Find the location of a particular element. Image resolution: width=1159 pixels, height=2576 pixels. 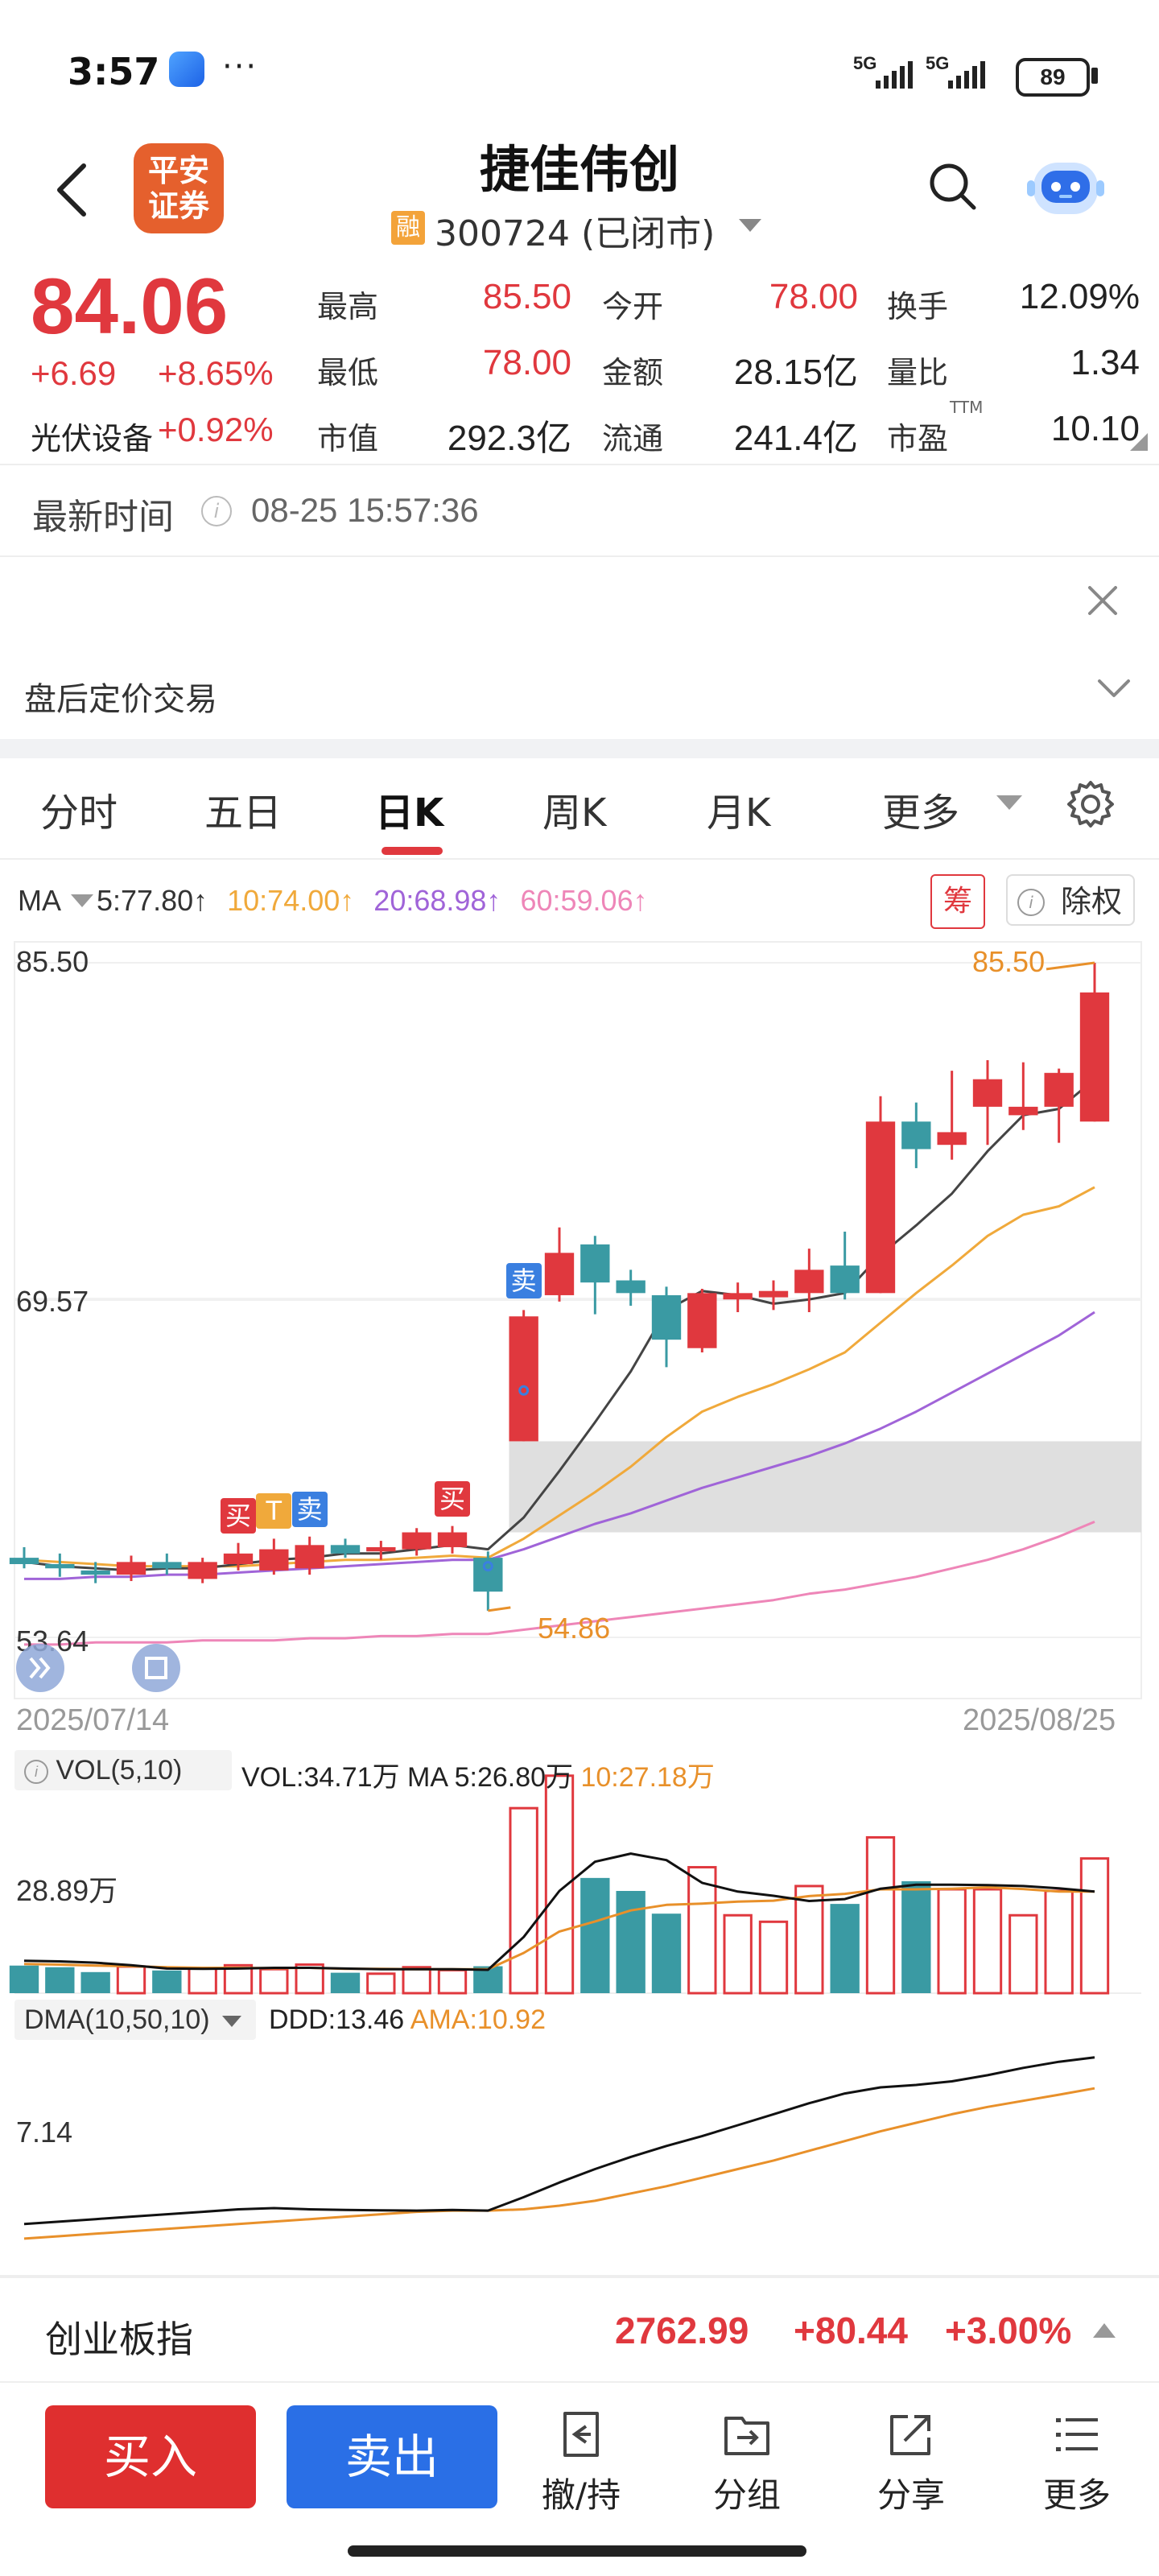

signal-icon: 5G 5G is located at coordinates (919, 71).